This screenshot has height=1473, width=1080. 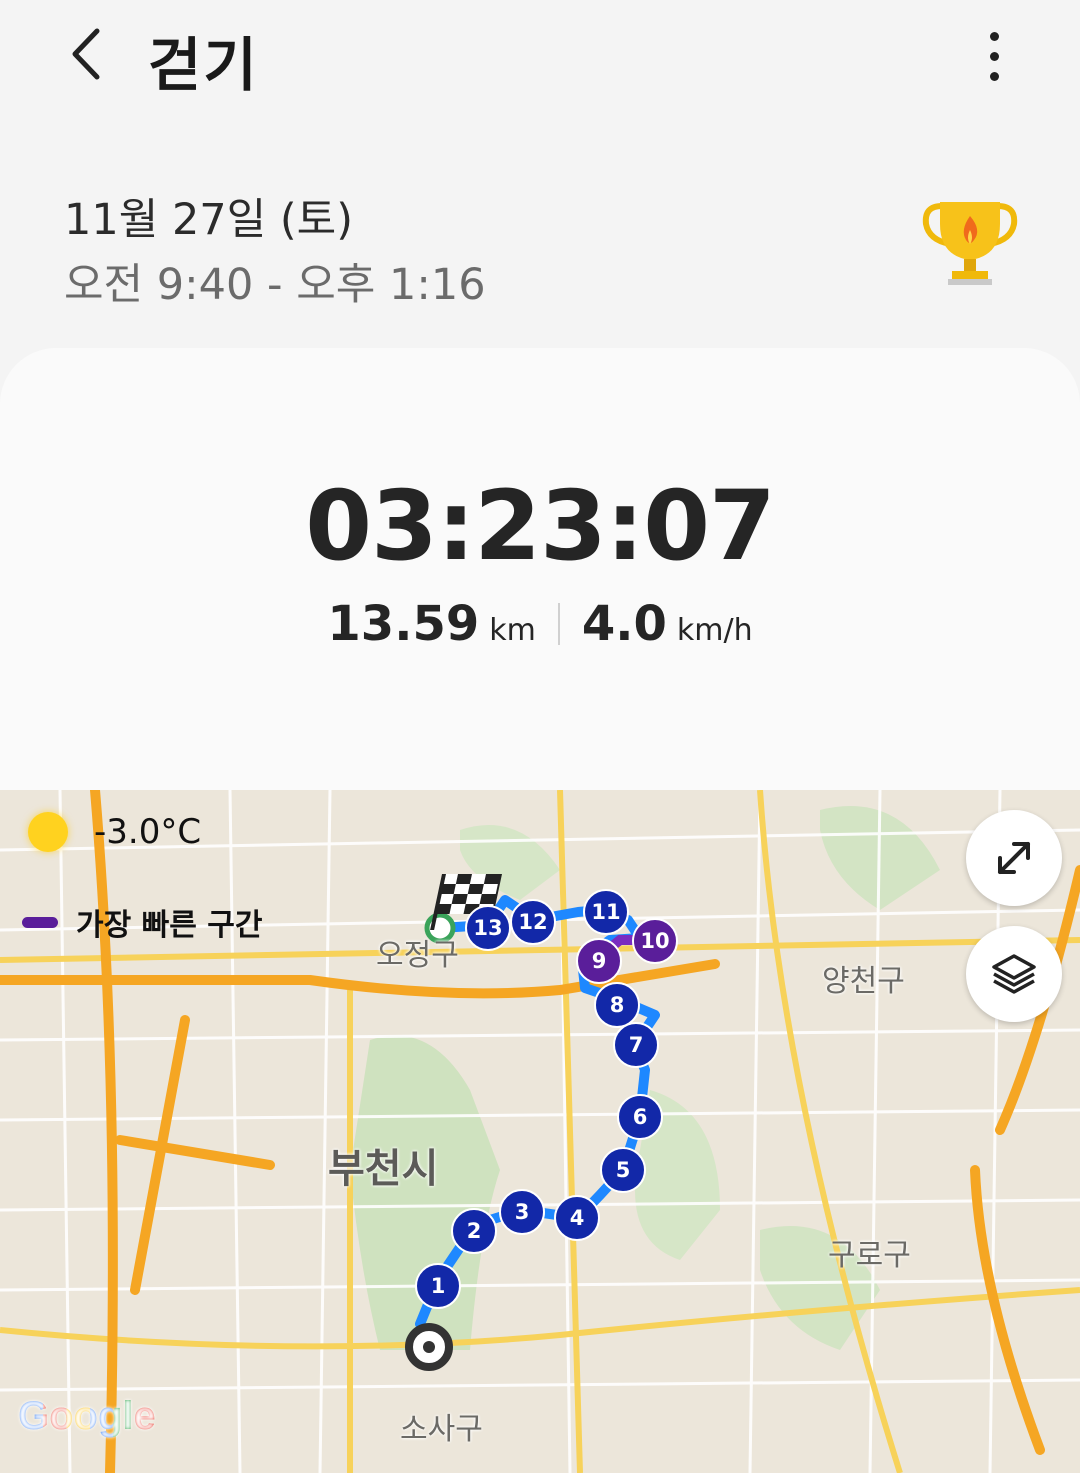 I want to click on svg-text: 3, so click(x=522, y=1212).